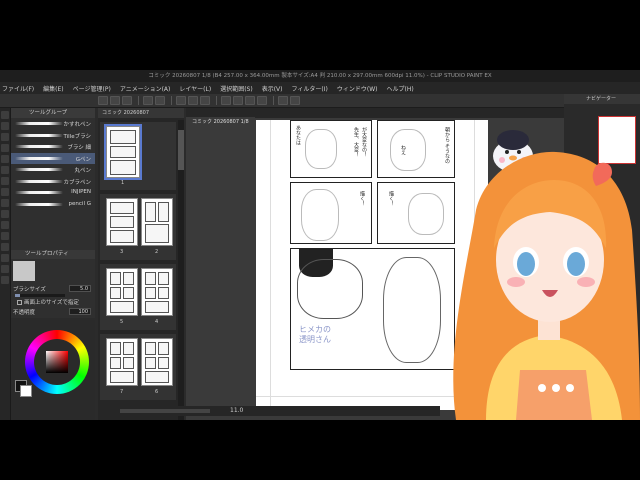 Image resolution: width=640 pixels, height=480 pixels. I want to click on menu-edit: 編集(E), so click(53, 88).